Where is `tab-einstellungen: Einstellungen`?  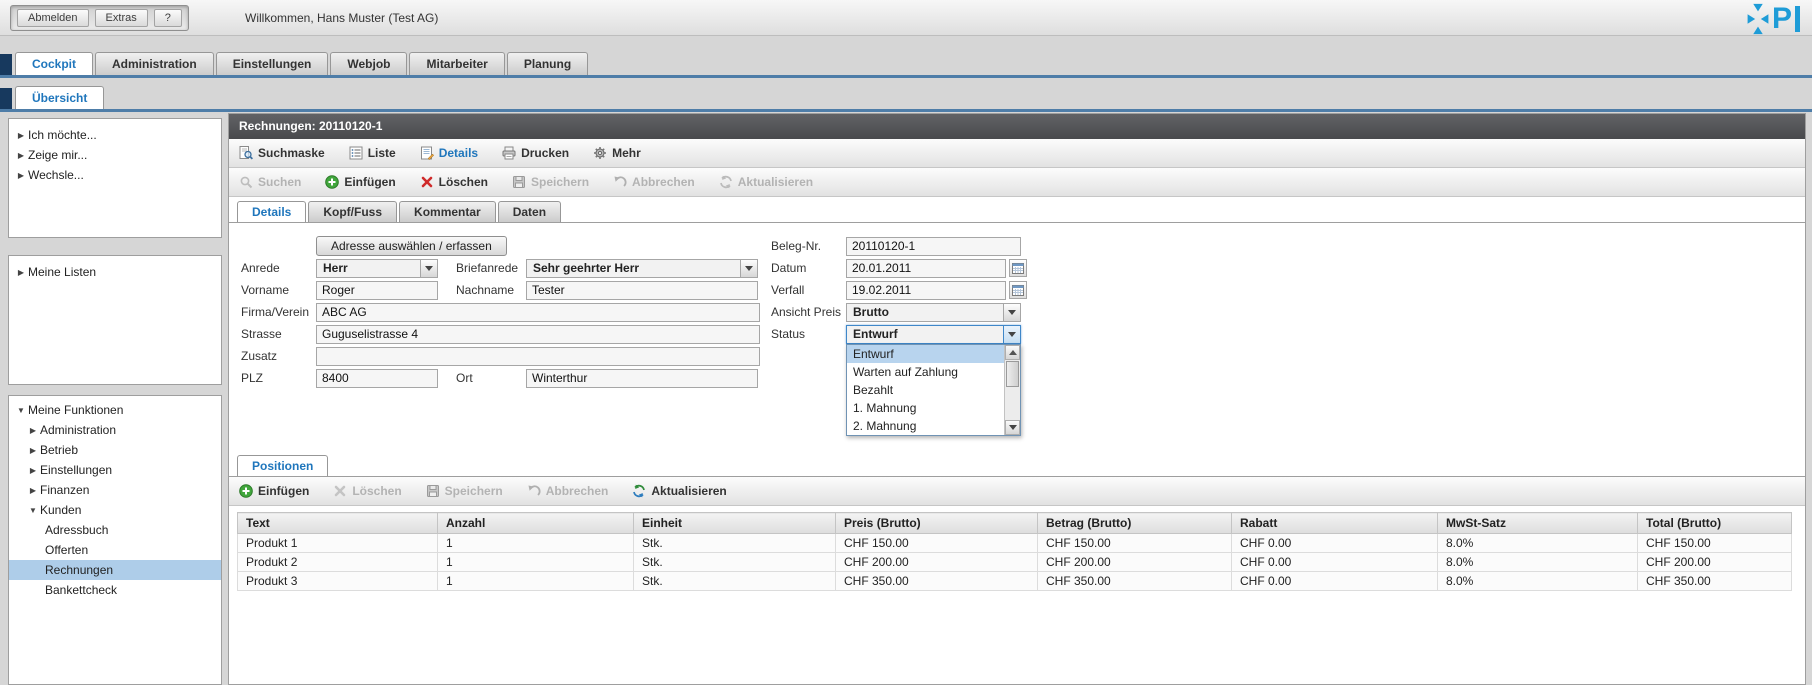
tab-einstellungen: Einstellungen is located at coordinates (272, 63).